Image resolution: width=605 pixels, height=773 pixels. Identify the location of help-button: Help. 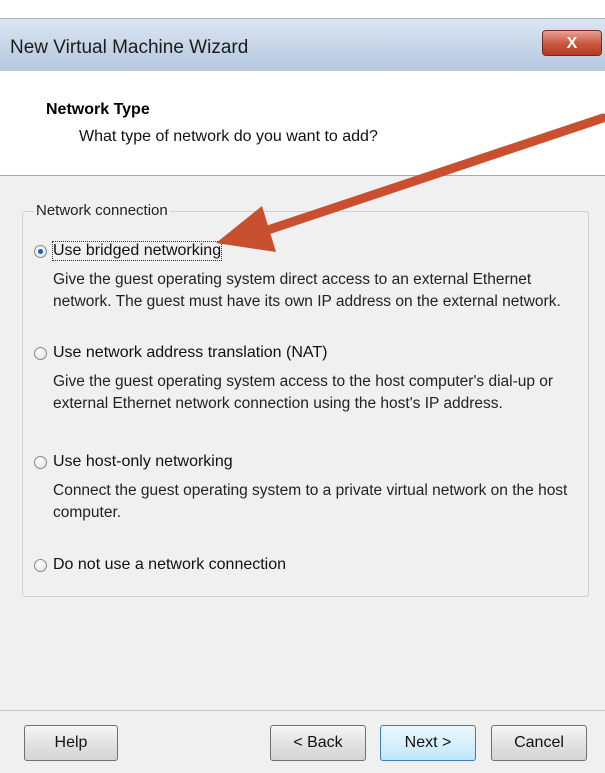
(71, 743).